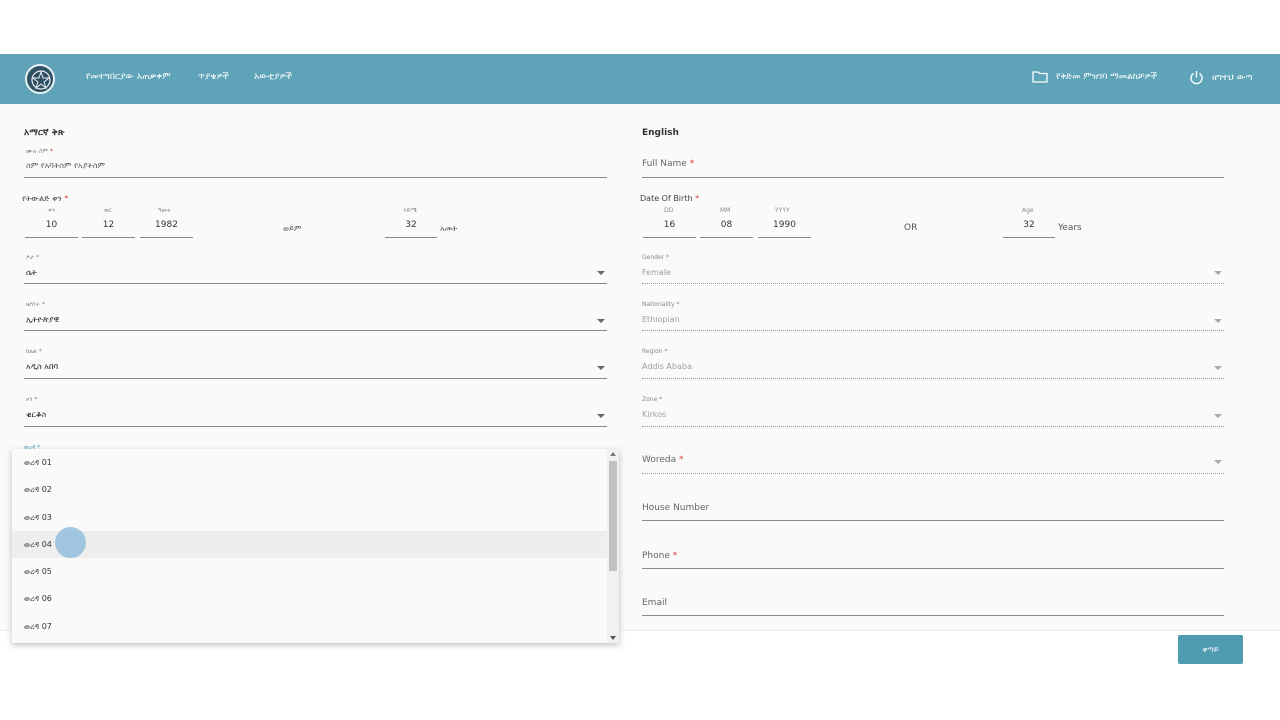 Image resolution: width=1280 pixels, height=720 pixels. What do you see at coordinates (663, 460) in the screenshot?
I see `english-woreda-label: Woreda *` at bounding box center [663, 460].